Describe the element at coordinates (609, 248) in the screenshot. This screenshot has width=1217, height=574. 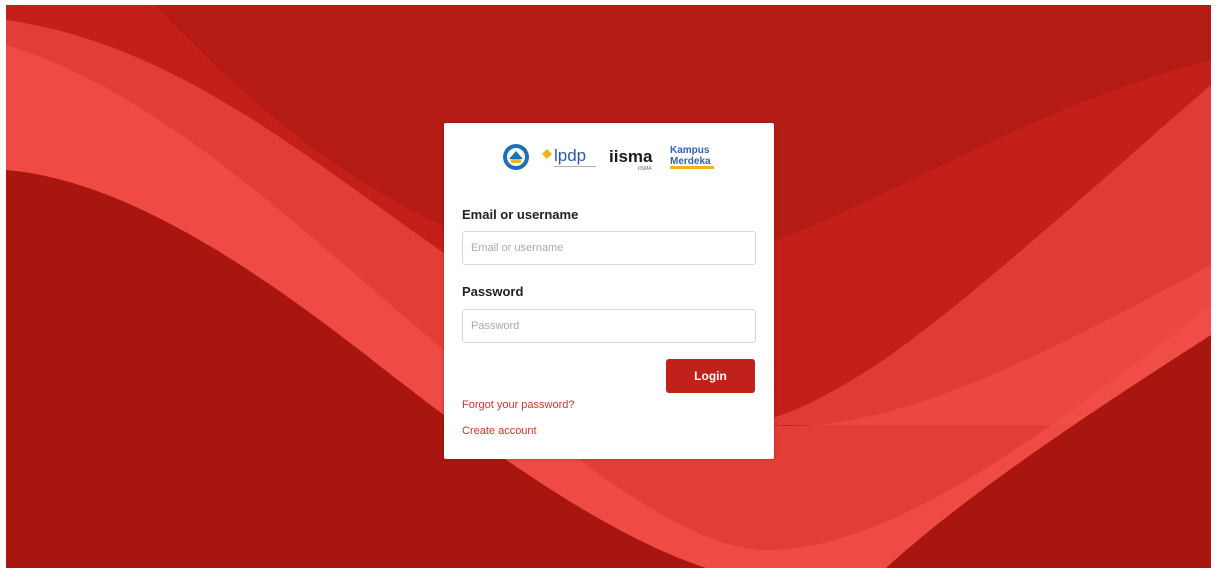
I see `email-input` at that location.